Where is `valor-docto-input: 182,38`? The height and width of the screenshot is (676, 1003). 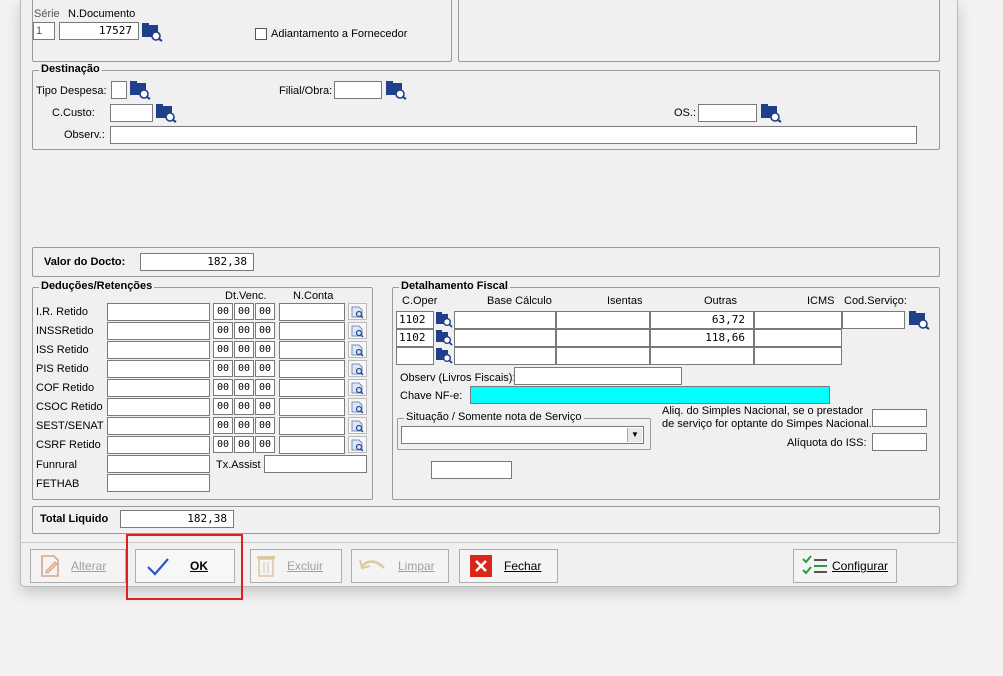 valor-docto-input: 182,38 is located at coordinates (197, 262).